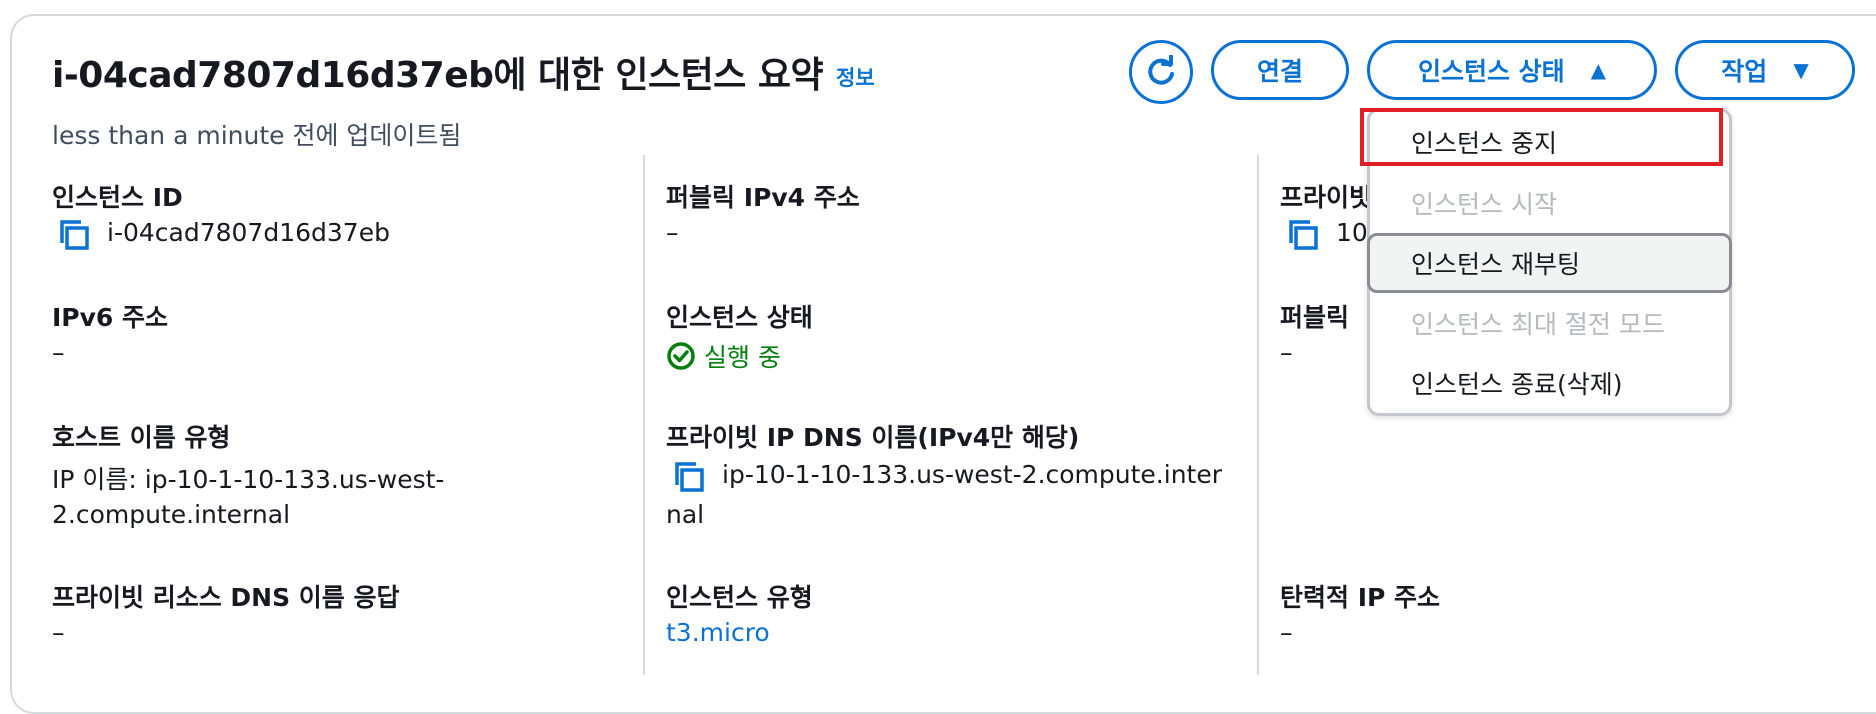 The height and width of the screenshot is (714, 1876). I want to click on private-ipv4-label: 프라이빗, so click(1326, 197).